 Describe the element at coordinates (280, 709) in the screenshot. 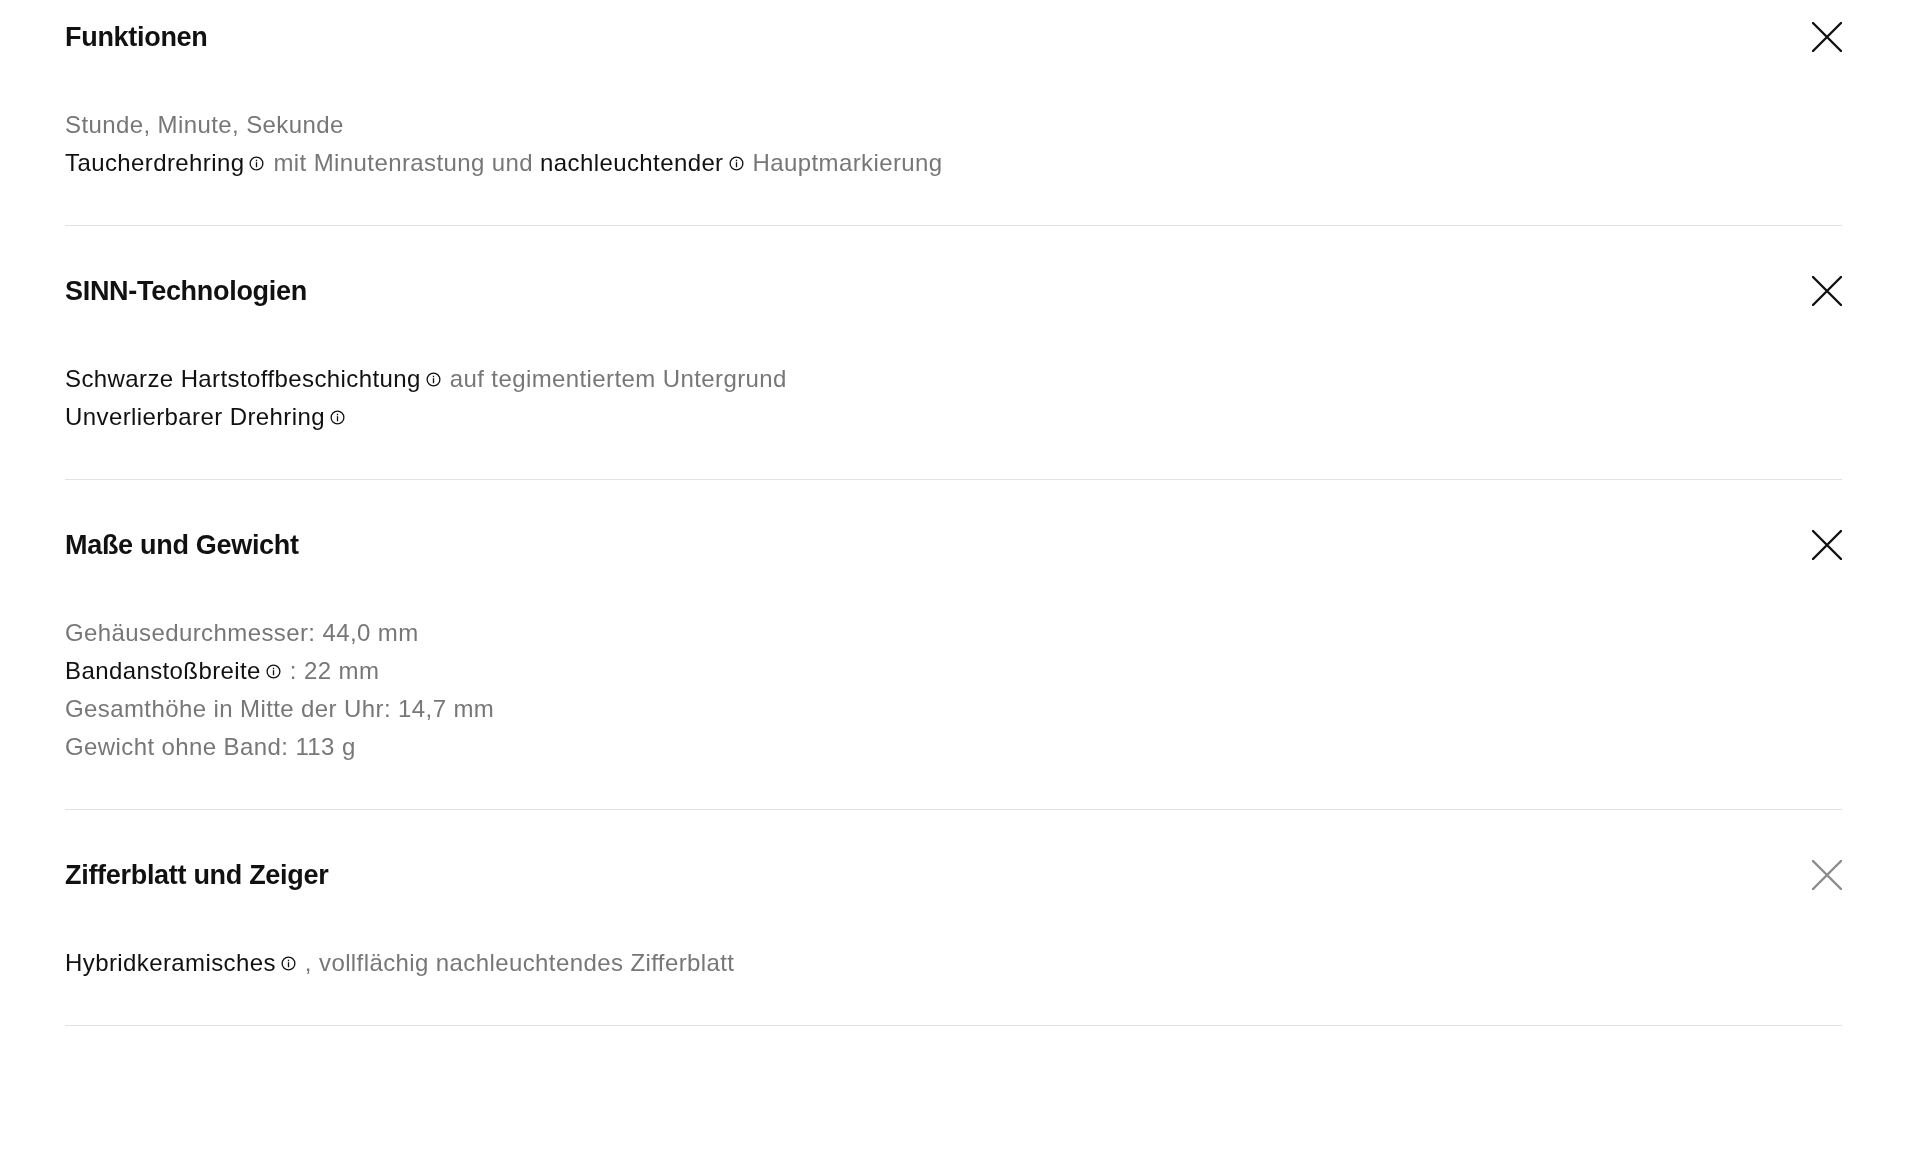

I see `spec-text: Gesamthöhe in Mitte der Uhr: 14,7 mm` at that location.